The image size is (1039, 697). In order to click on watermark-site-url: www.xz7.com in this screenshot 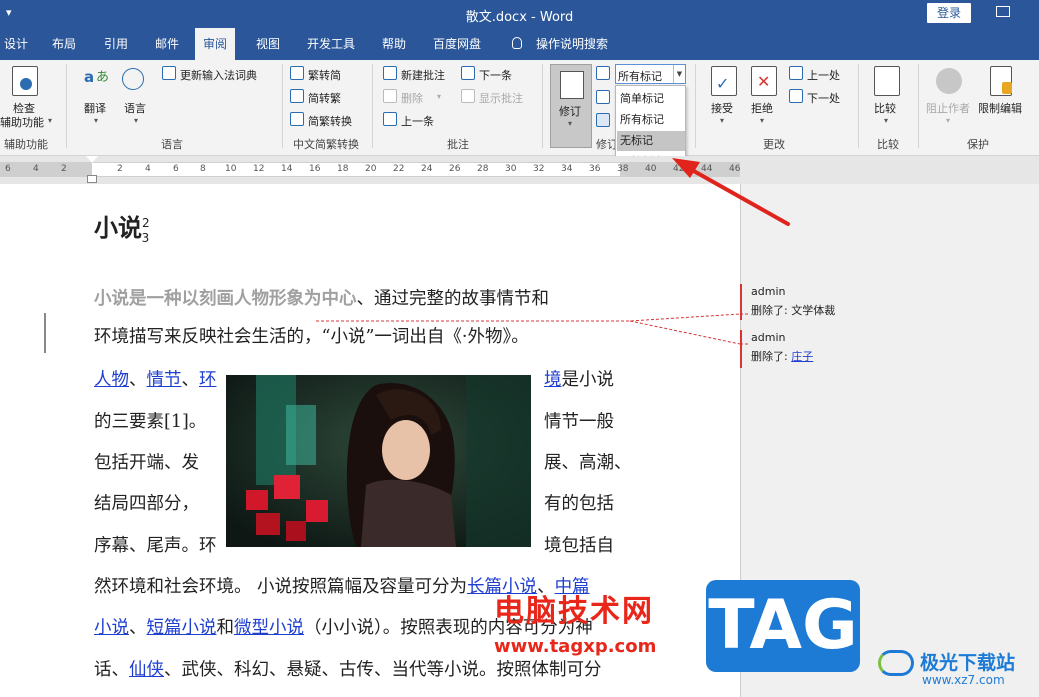, I will do `click(963, 680)`.